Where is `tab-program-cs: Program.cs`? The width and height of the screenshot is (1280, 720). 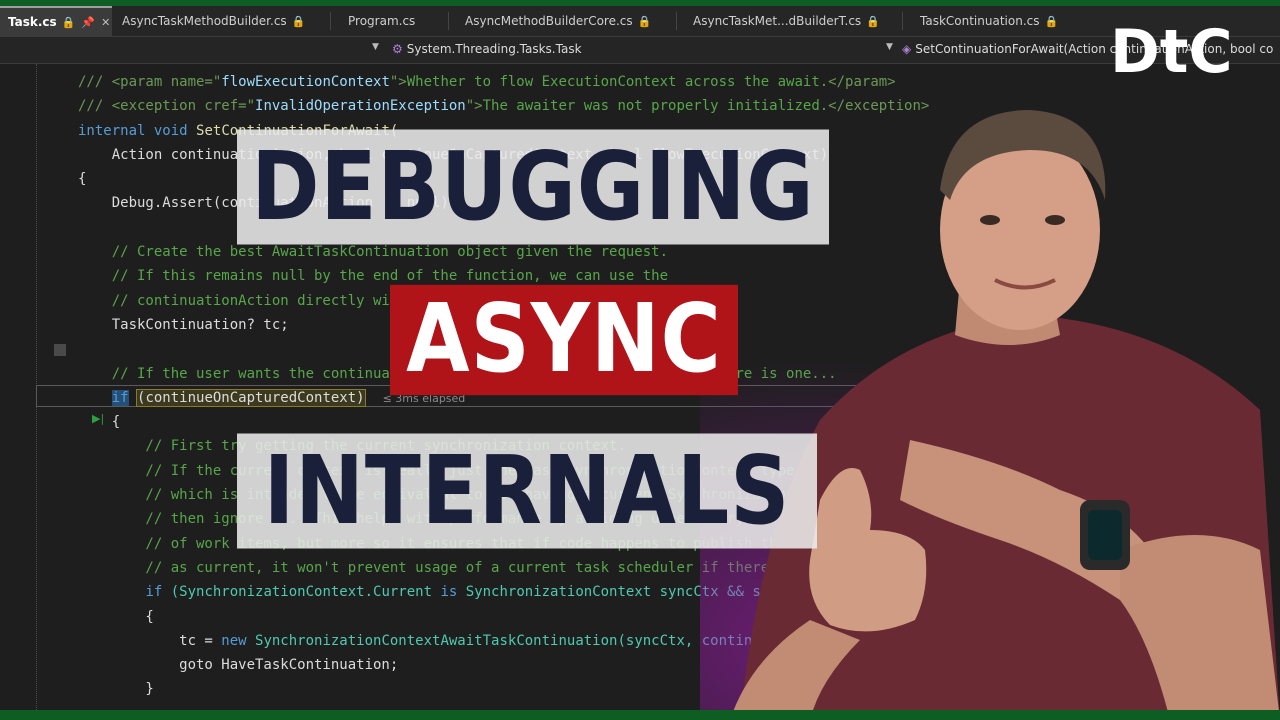
tab-program-cs: Program.cs is located at coordinates (381, 21).